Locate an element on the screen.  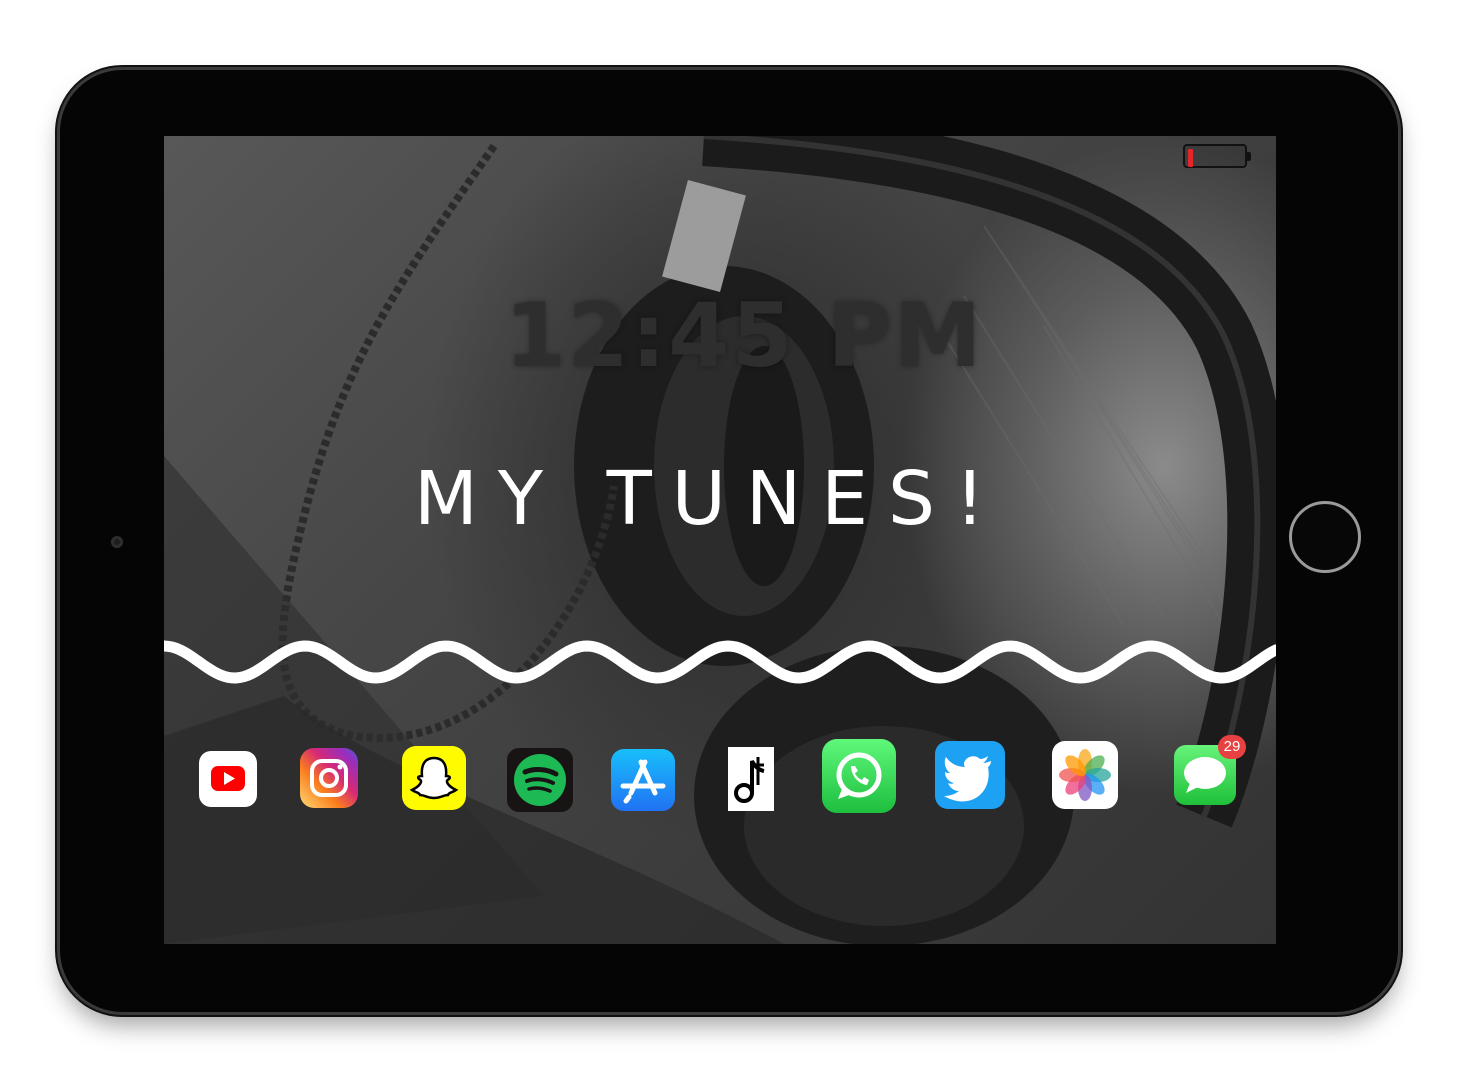
dock-app-instagram is located at coordinates (329, 778).